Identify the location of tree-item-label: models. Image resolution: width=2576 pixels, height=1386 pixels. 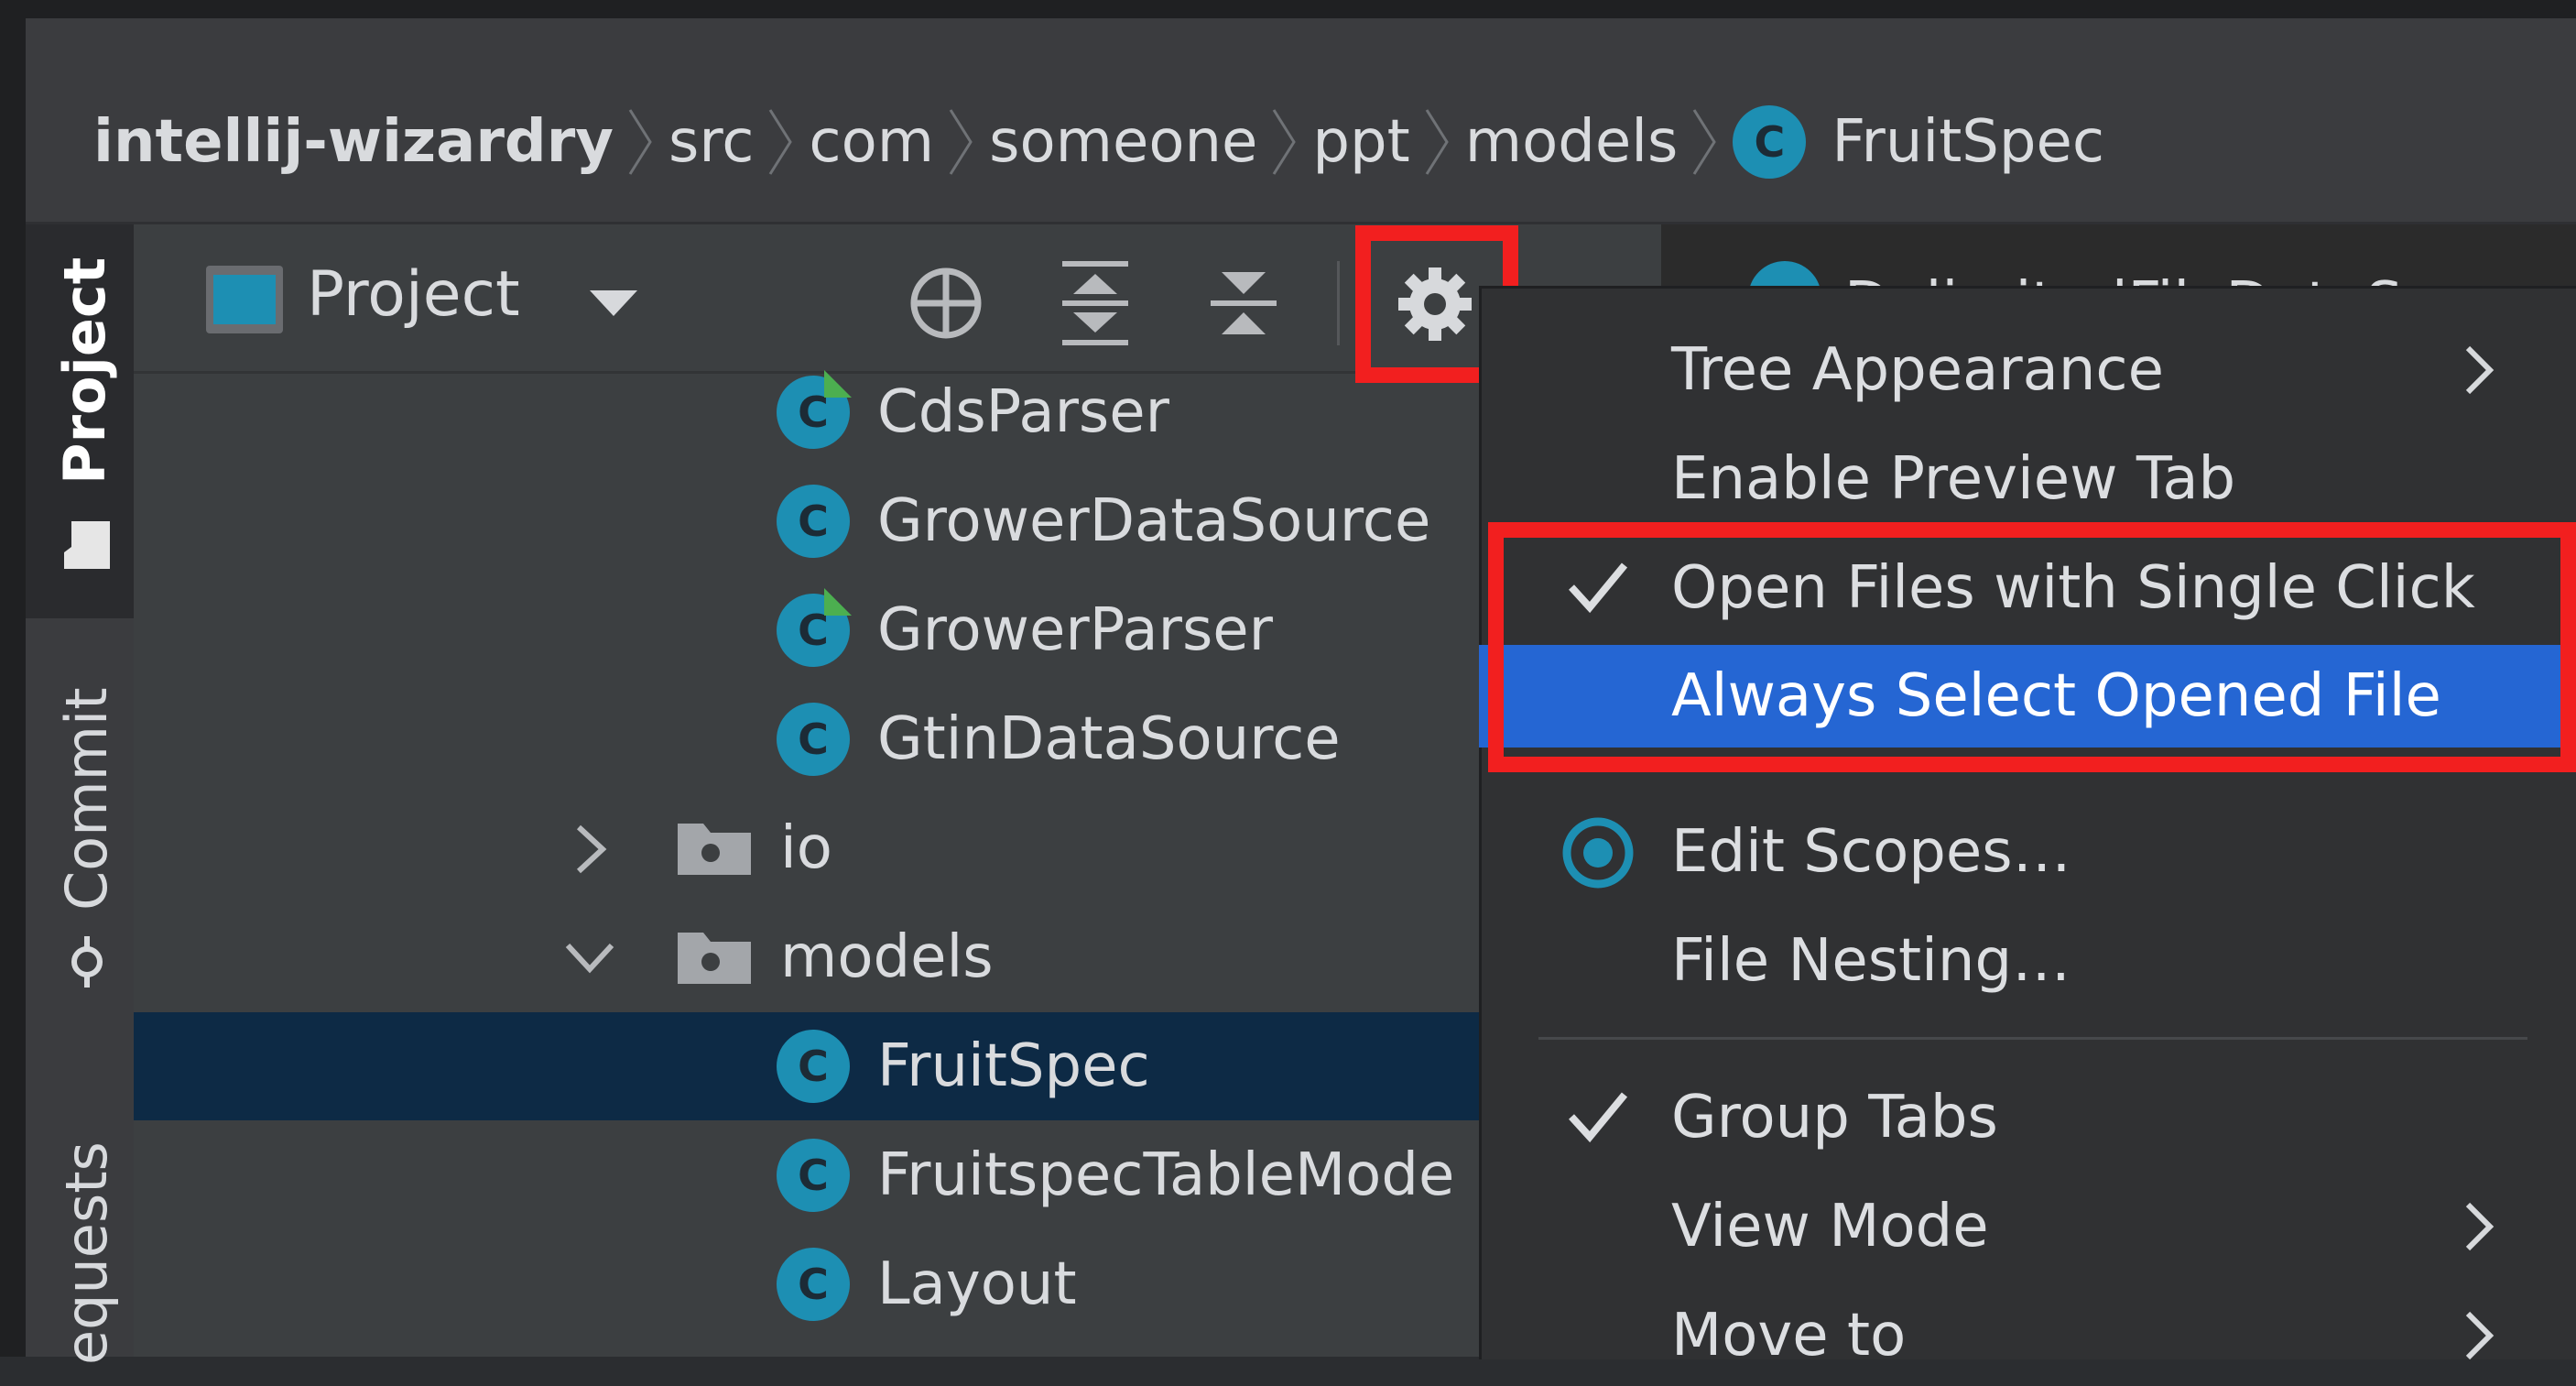
(887, 957).